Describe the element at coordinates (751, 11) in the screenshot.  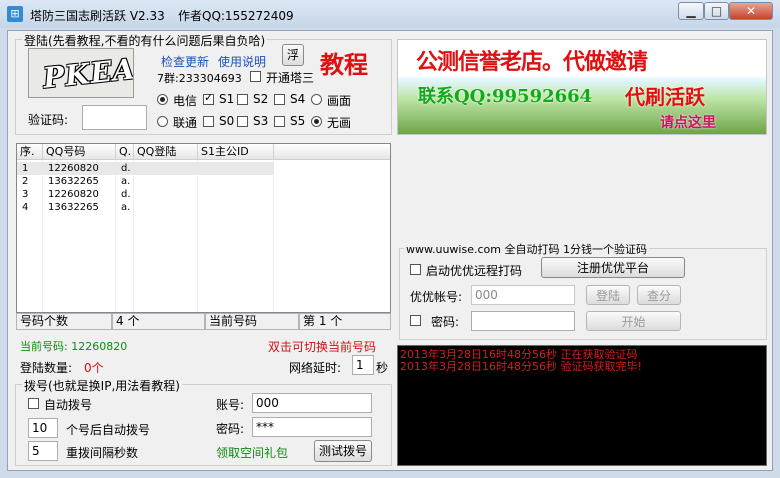
I see `close-button: ✕` at that location.